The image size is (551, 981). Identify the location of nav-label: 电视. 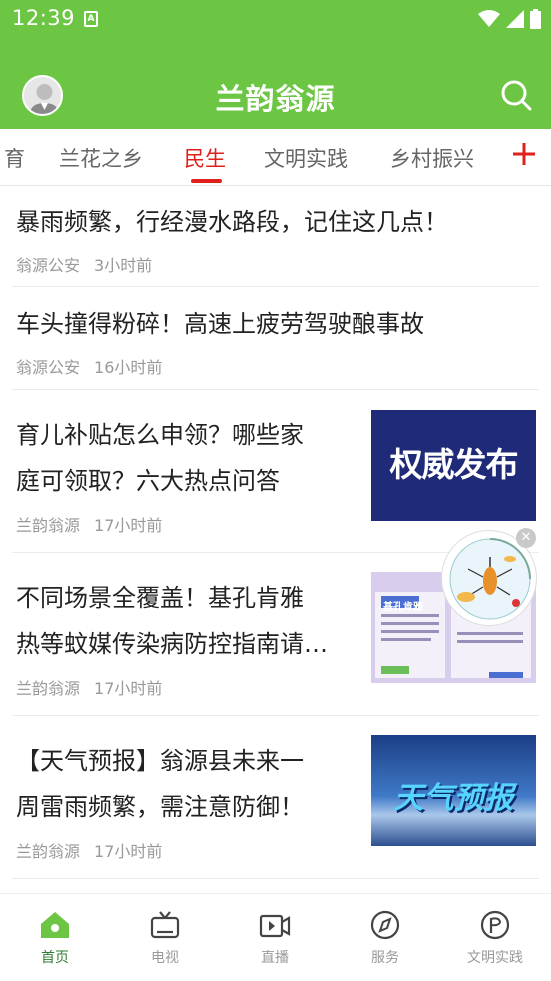
(165, 958).